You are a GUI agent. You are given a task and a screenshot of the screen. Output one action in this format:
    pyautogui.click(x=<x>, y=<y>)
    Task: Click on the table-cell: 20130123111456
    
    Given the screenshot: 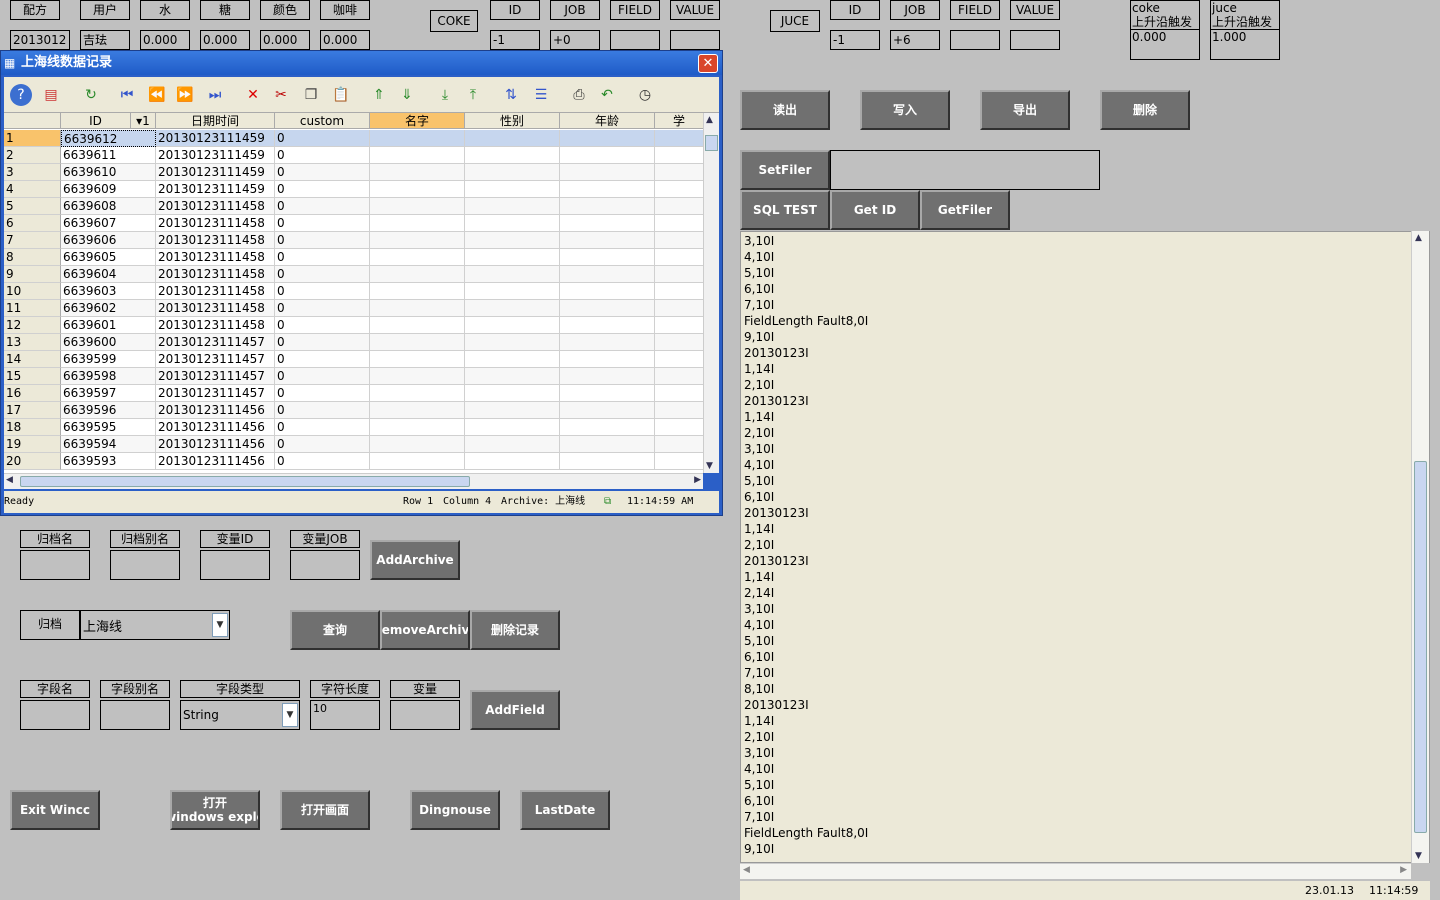 What is the action you would take?
    pyautogui.click(x=215, y=444)
    